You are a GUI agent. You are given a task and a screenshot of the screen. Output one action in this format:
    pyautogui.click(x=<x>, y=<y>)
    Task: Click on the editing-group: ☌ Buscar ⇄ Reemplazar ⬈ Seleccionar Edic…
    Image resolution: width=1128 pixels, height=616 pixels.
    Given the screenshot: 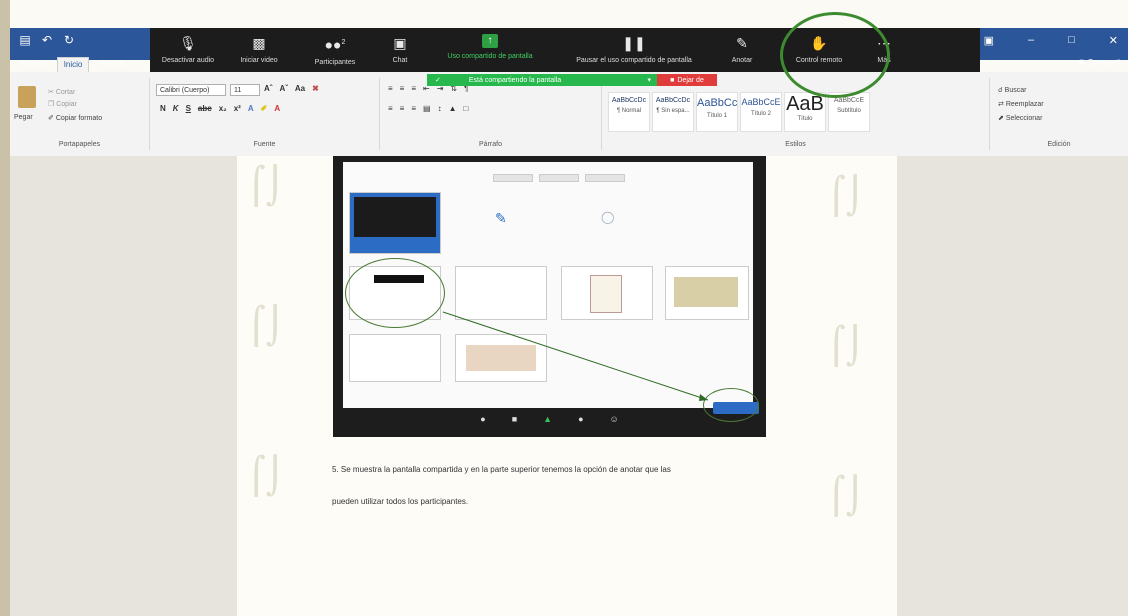 What is the action you would take?
    pyautogui.click(x=1059, y=114)
    